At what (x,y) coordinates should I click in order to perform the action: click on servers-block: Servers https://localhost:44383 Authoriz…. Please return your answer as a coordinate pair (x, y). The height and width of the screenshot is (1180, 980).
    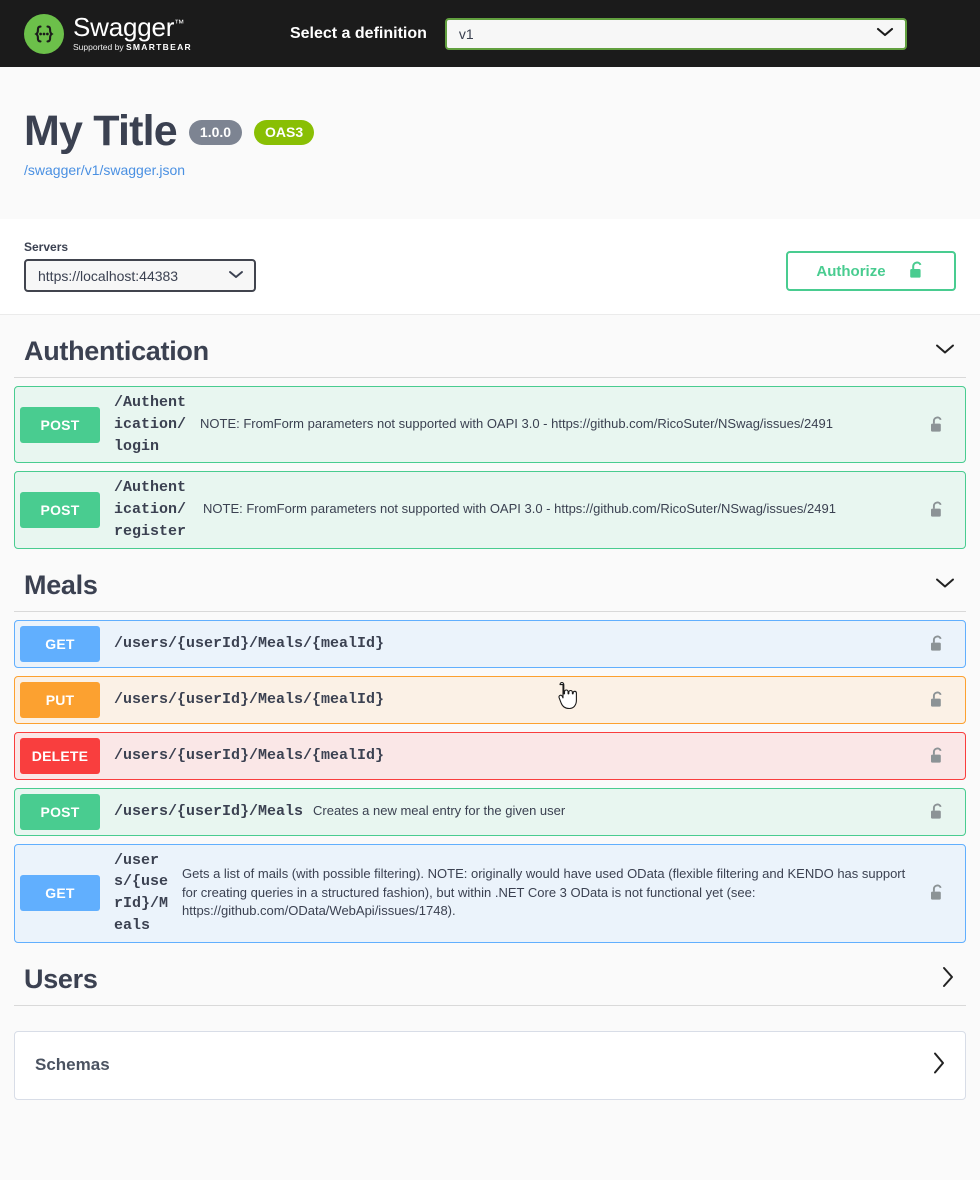
    Looking at the image, I should click on (490, 267).